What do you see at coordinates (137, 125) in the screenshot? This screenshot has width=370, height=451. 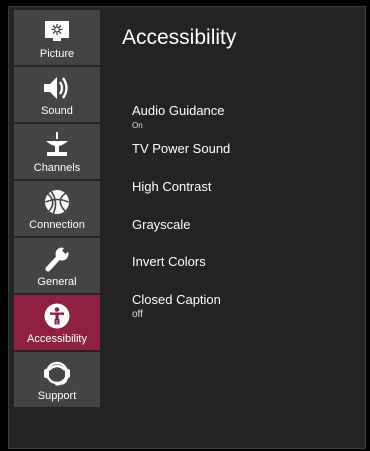 I see `menu-item-value: On` at bounding box center [137, 125].